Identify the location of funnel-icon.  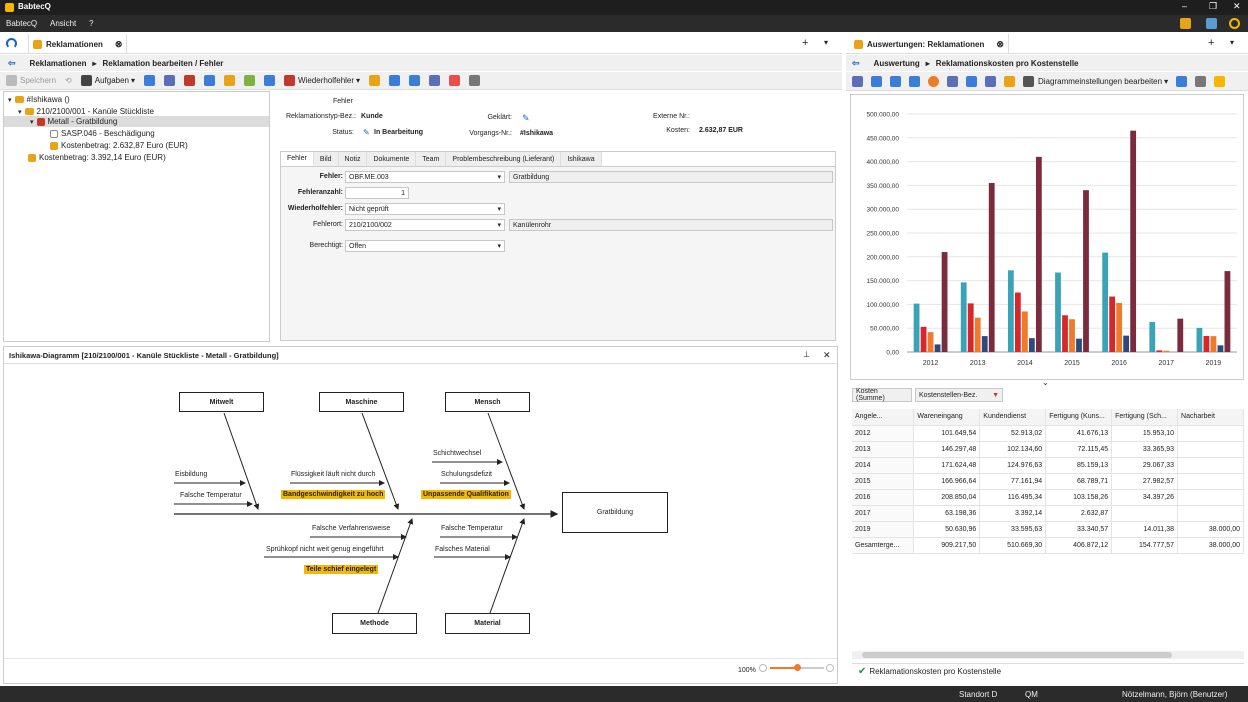
(1182, 81).